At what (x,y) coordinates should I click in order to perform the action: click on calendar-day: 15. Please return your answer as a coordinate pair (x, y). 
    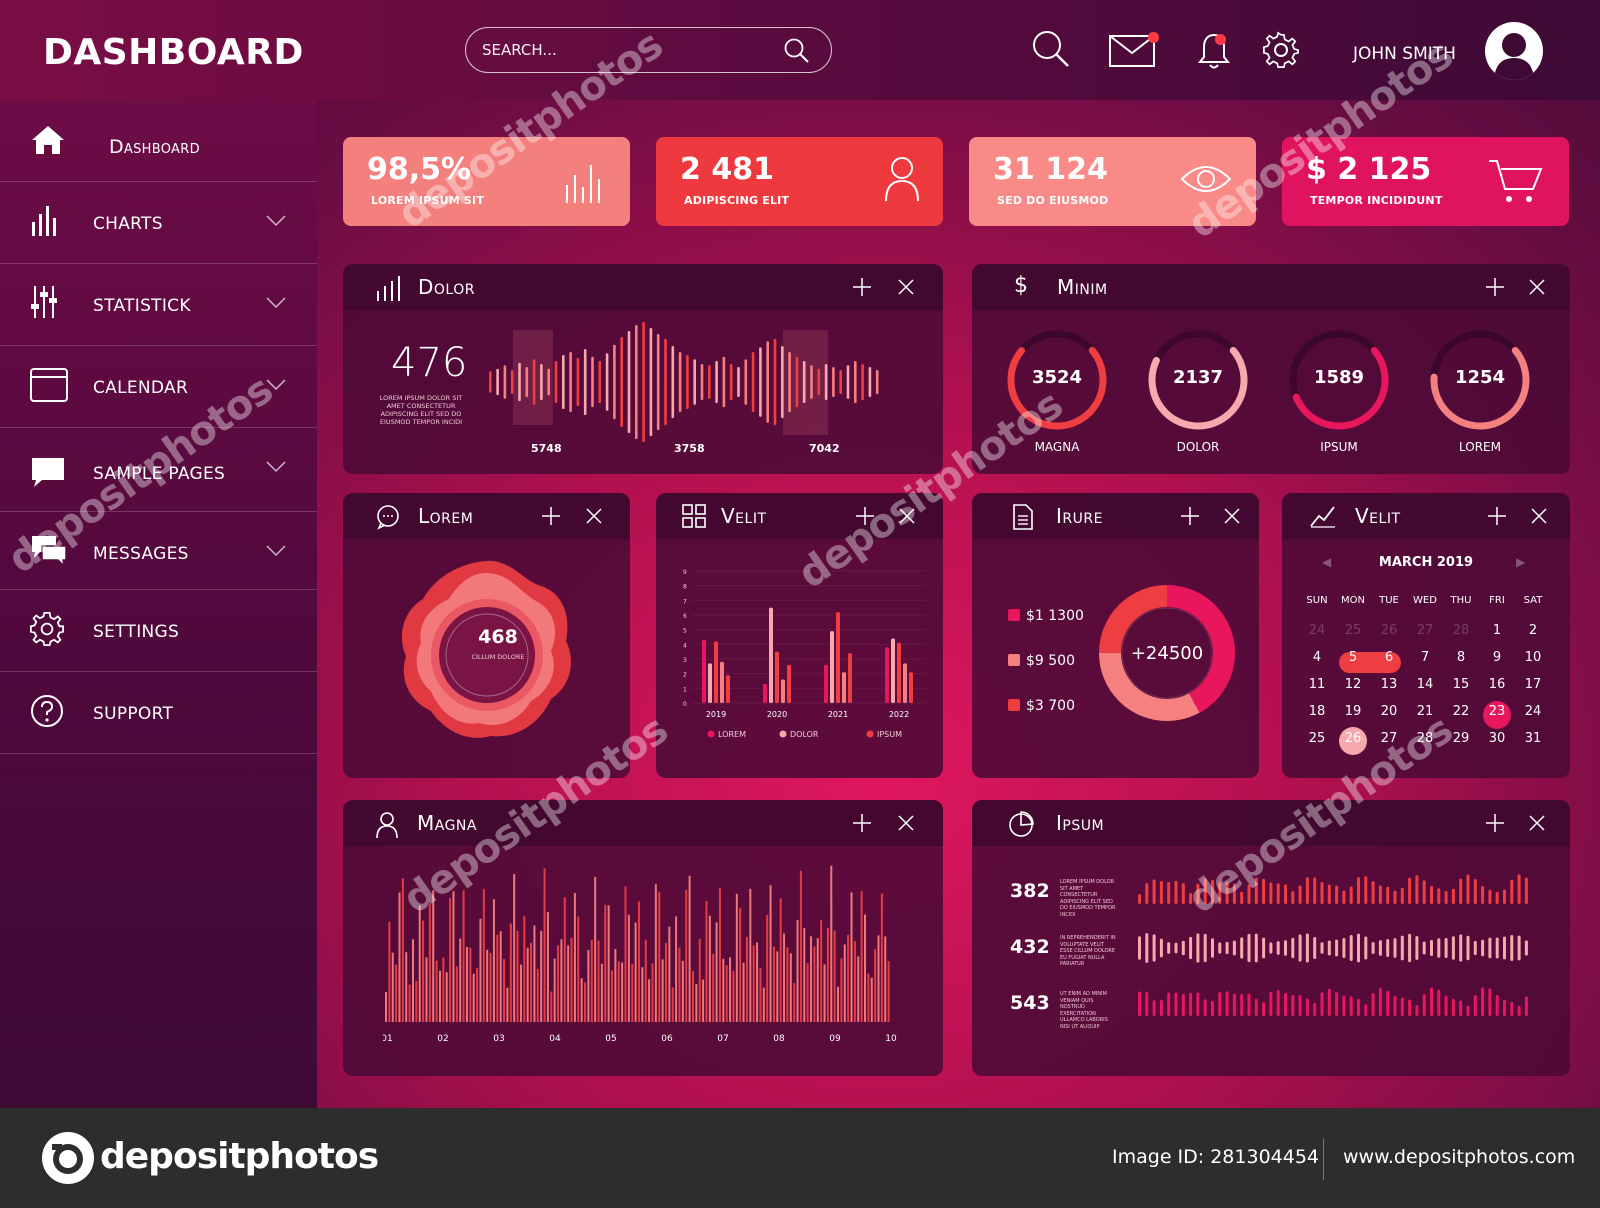
    Looking at the image, I should click on (1461, 684).